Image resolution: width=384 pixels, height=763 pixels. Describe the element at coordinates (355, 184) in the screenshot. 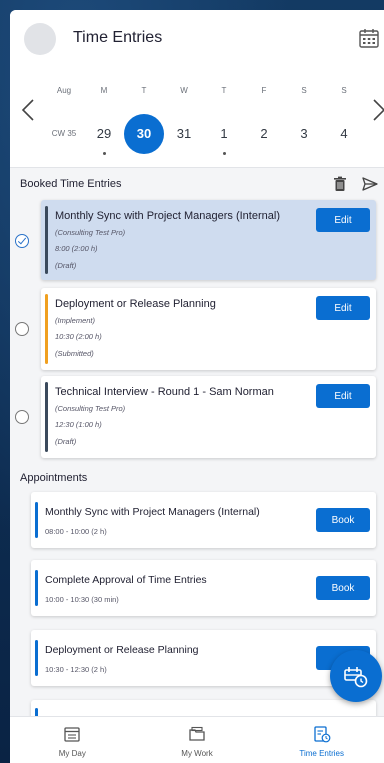

I see `booked-actions` at that location.